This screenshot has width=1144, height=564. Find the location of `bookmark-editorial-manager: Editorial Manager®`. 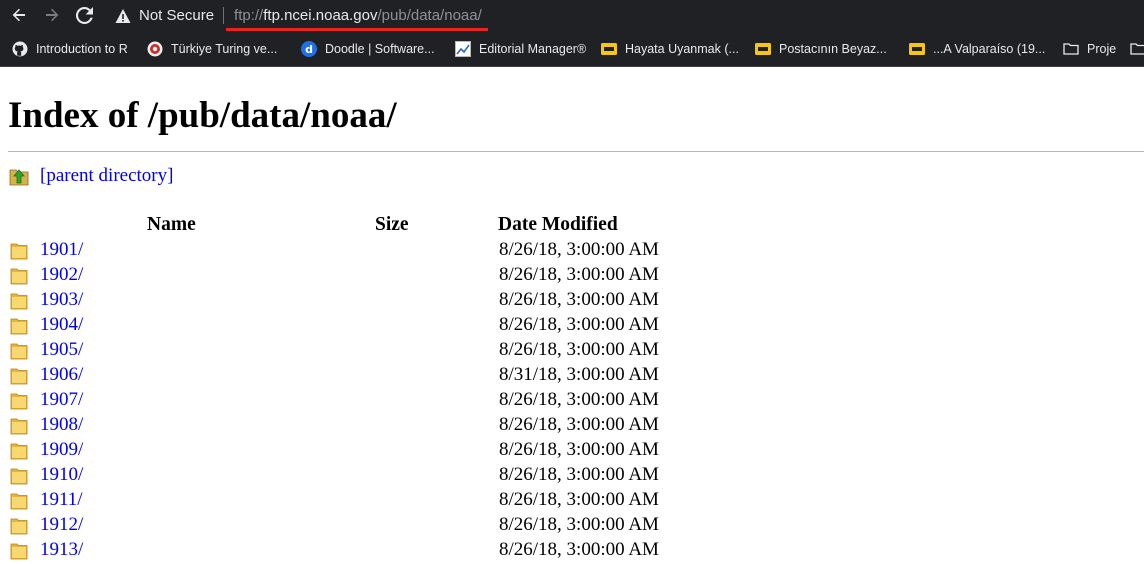

bookmark-editorial-manager: Editorial Manager® is located at coordinates (520, 48).